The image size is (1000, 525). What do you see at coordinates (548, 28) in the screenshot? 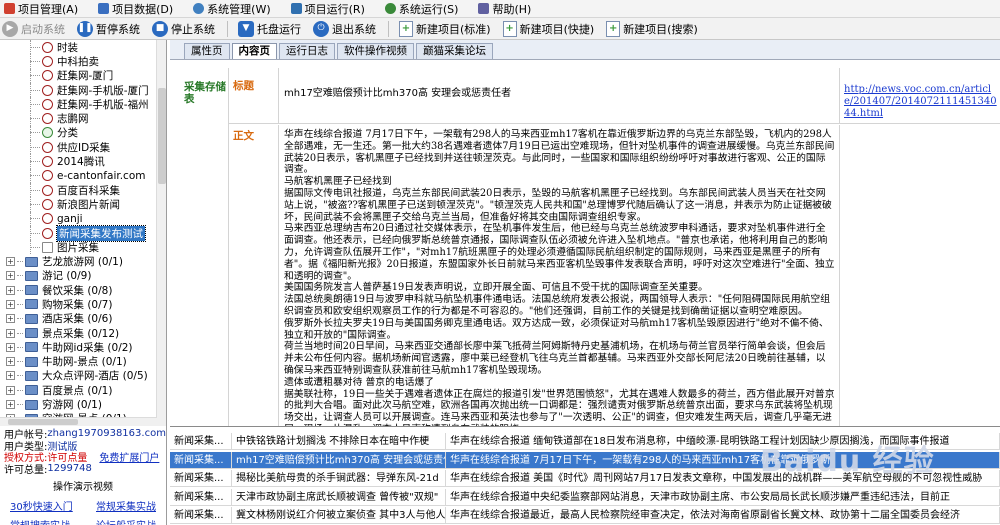
I see `new-project-quick-button: + 新建项目(快捷)` at bounding box center [548, 28].